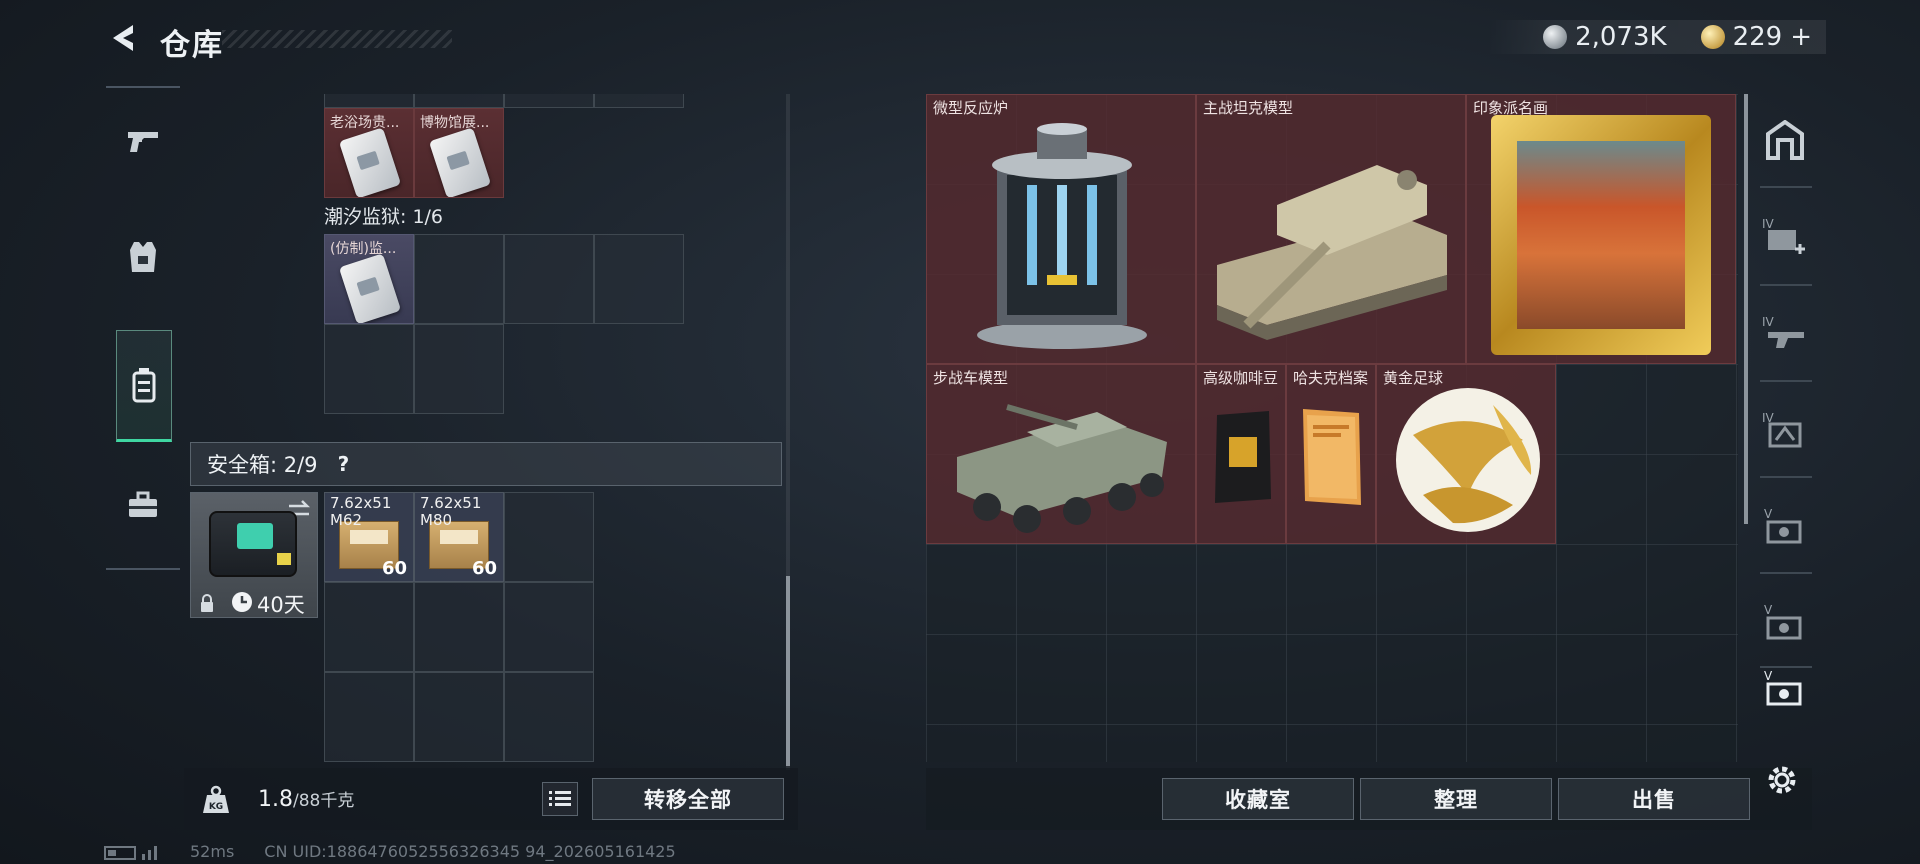 The height and width of the screenshot is (864, 1920). Describe the element at coordinates (143, 569) in the screenshot. I see `nav-divider` at that location.